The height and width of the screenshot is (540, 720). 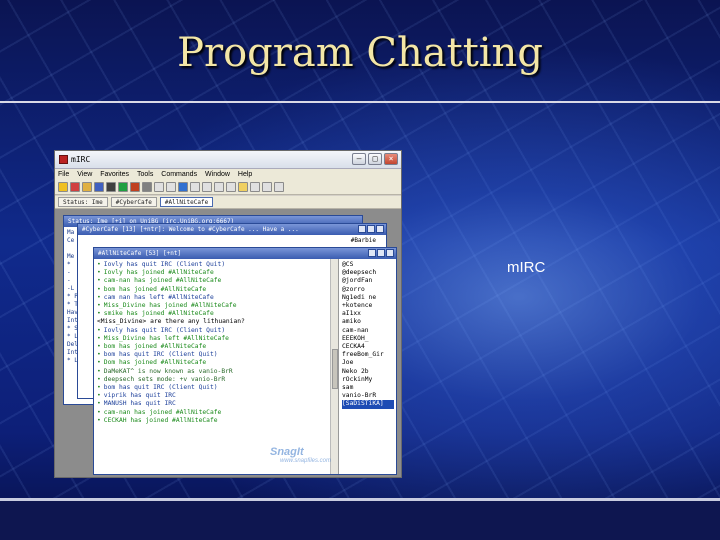 I want to click on menu-window: Window, so click(x=217, y=174).